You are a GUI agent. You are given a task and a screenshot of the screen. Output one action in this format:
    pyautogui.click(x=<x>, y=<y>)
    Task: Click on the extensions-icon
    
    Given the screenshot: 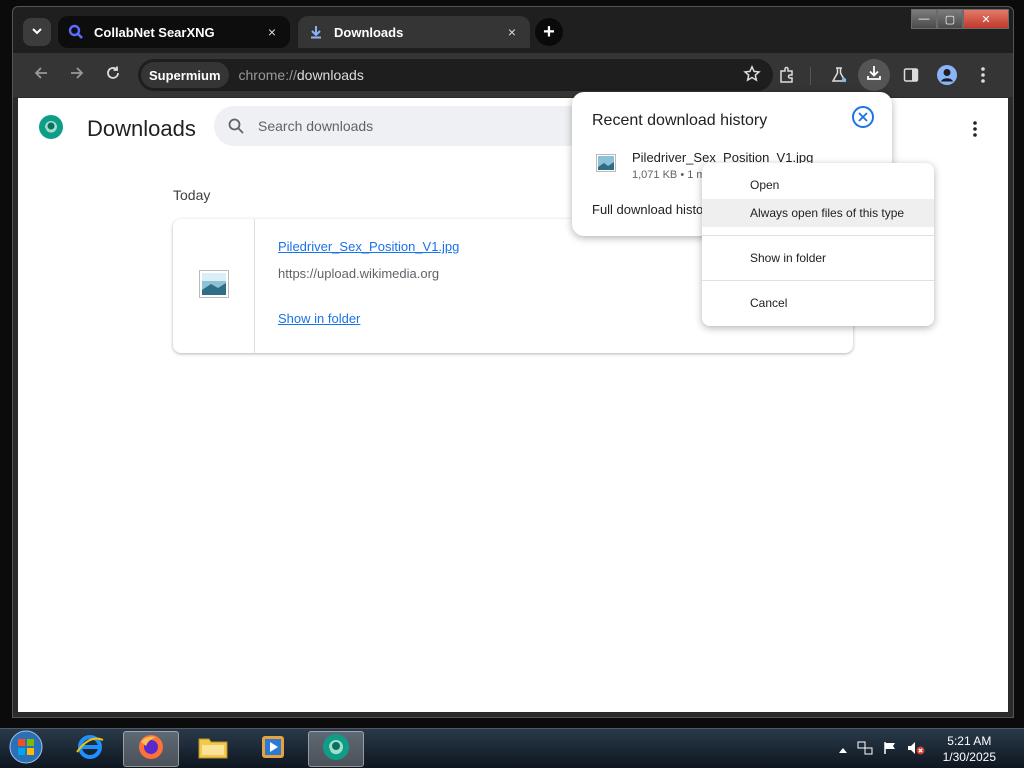 What is the action you would take?
    pyautogui.click(x=787, y=75)
    